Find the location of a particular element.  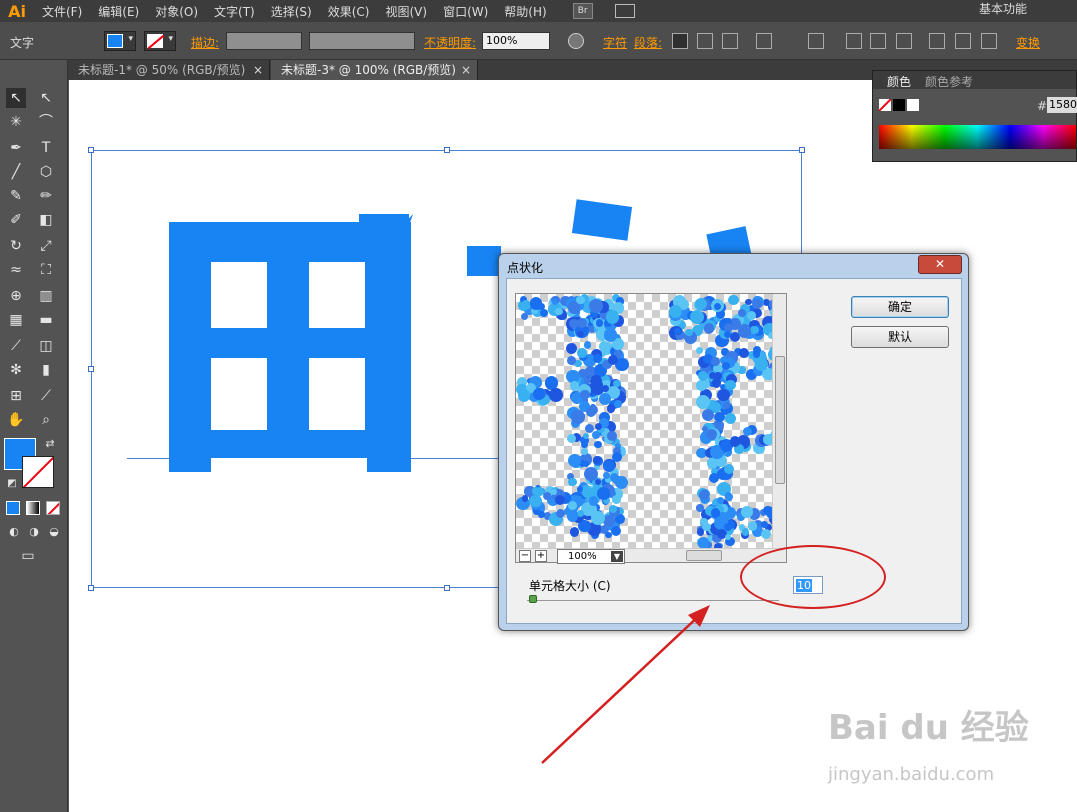

workspace-switcher: 基本功能 is located at coordinates (1003, 8).